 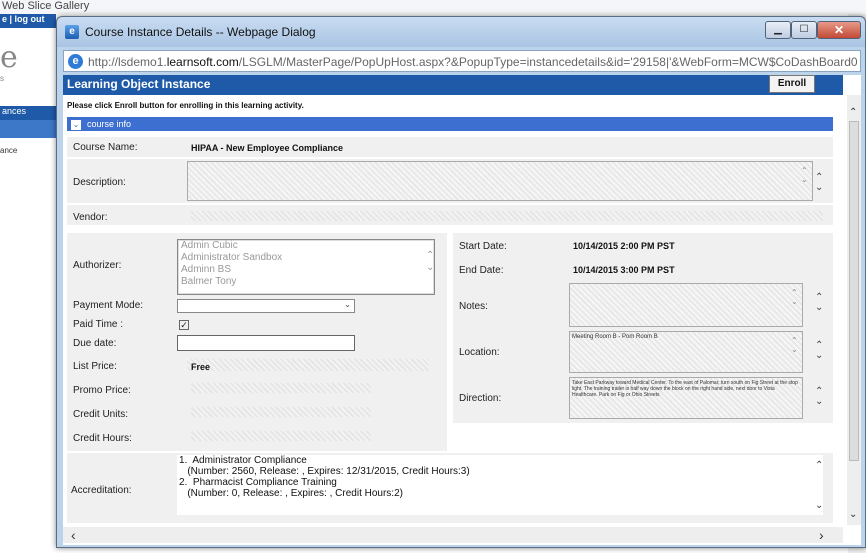 I want to click on payment-mode-label: Payment Mode:, so click(x=108, y=305).